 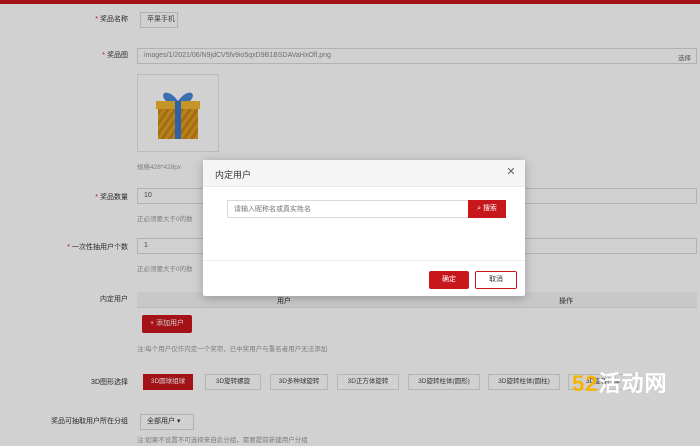 What do you see at coordinates (364, 278) in the screenshot?
I see `modal-footer: 确定 取消` at bounding box center [364, 278].